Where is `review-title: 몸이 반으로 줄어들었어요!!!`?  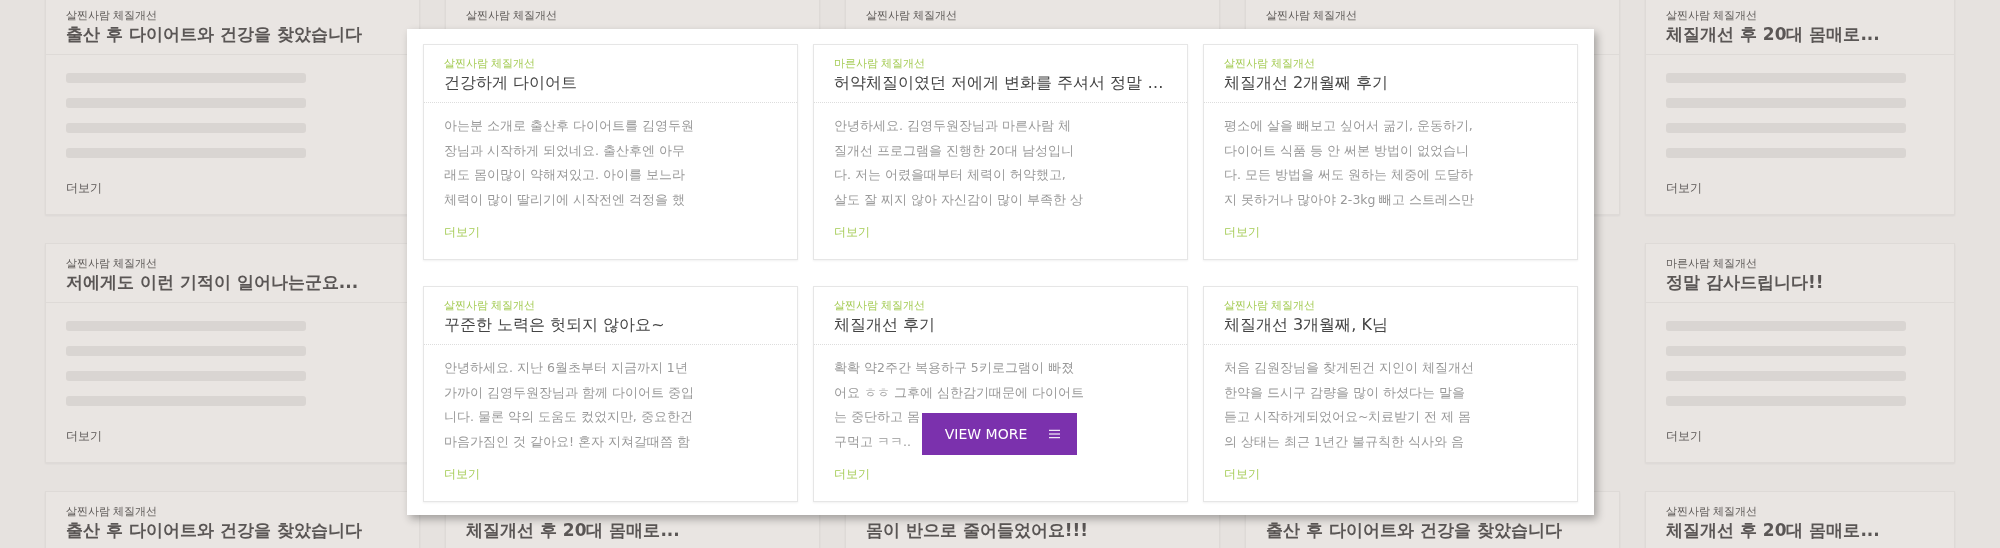
review-title: 몸이 반으로 줄어들었어요!!! is located at coordinates (978, 530).